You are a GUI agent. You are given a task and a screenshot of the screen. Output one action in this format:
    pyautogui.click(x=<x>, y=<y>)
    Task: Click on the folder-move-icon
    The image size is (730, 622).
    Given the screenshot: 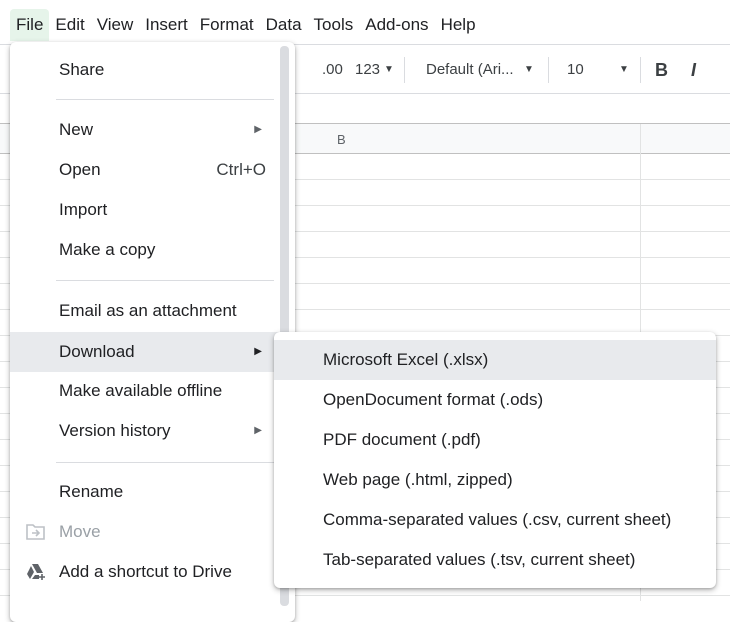 What is the action you would take?
    pyautogui.click(x=35, y=532)
    